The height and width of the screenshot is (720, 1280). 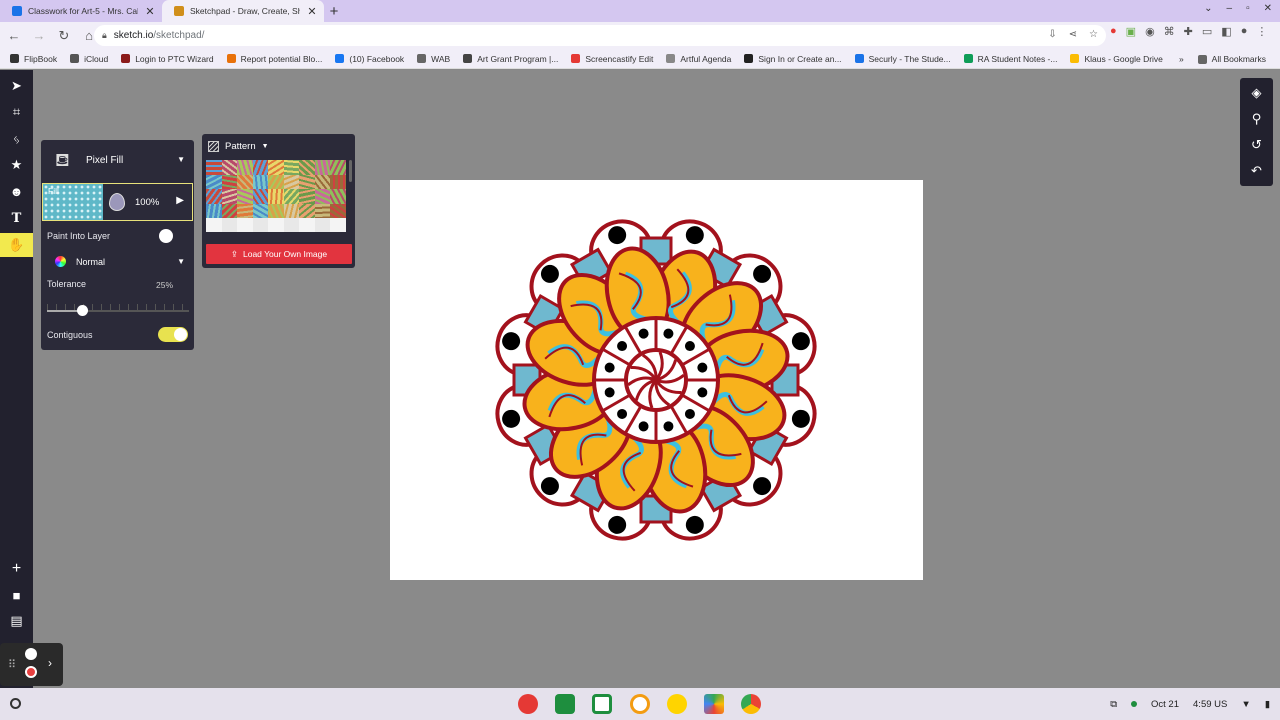 What do you see at coordinates (312, 11) in the screenshot?
I see `close-icon: ✕` at bounding box center [312, 11].